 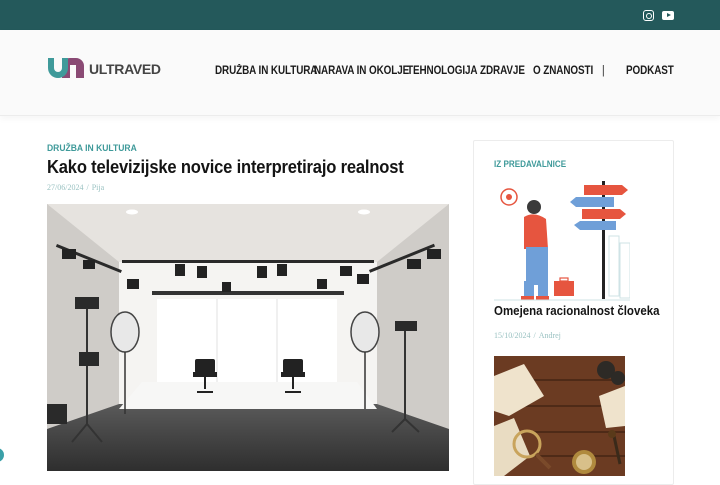 What do you see at coordinates (125, 69) in the screenshot?
I see `logo-text: ULTRAVED` at bounding box center [125, 69].